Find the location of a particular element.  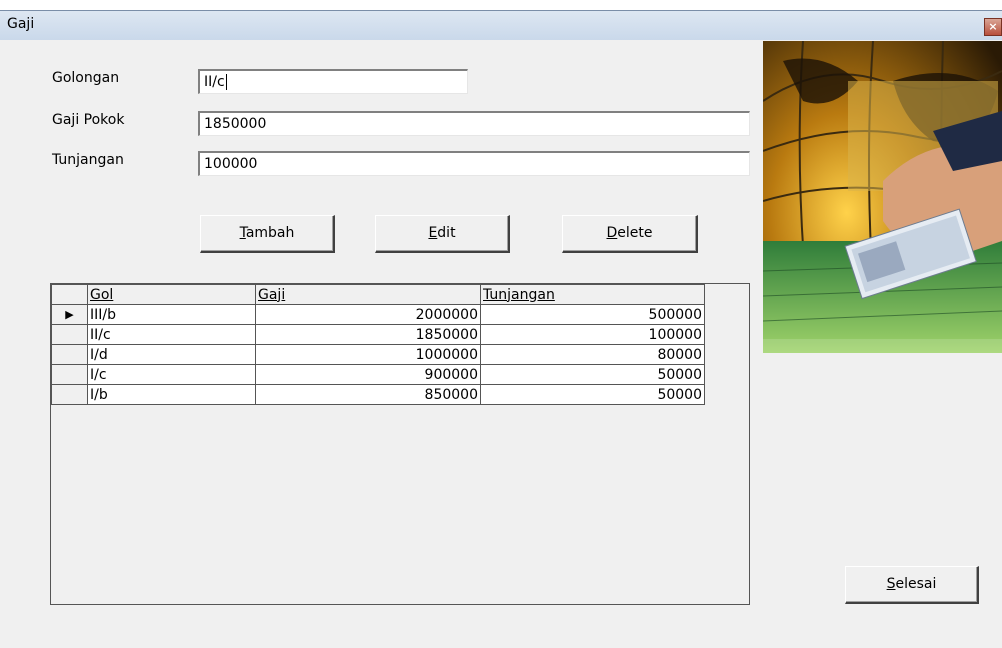

golongan-label: Golongan is located at coordinates (86, 78).